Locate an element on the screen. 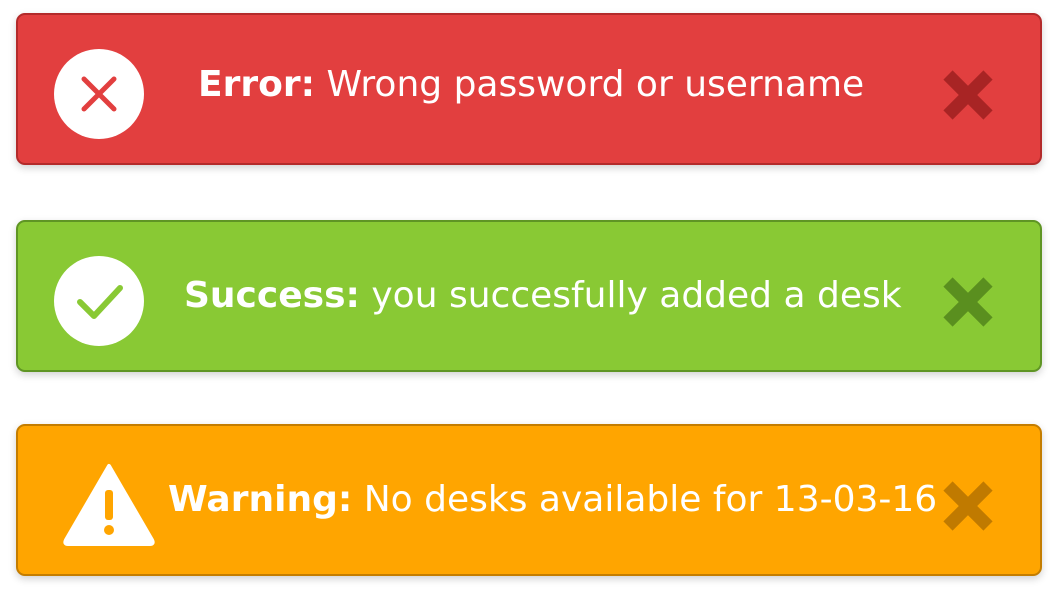 Image resolution: width=1059 pixels, height=597 pixels. error-text: Wrong password or username is located at coordinates (595, 84).